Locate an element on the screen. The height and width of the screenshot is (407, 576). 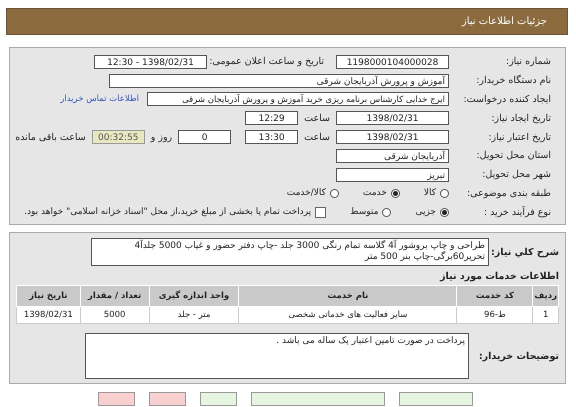
radio-label: جزیی is located at coordinates (425, 212).